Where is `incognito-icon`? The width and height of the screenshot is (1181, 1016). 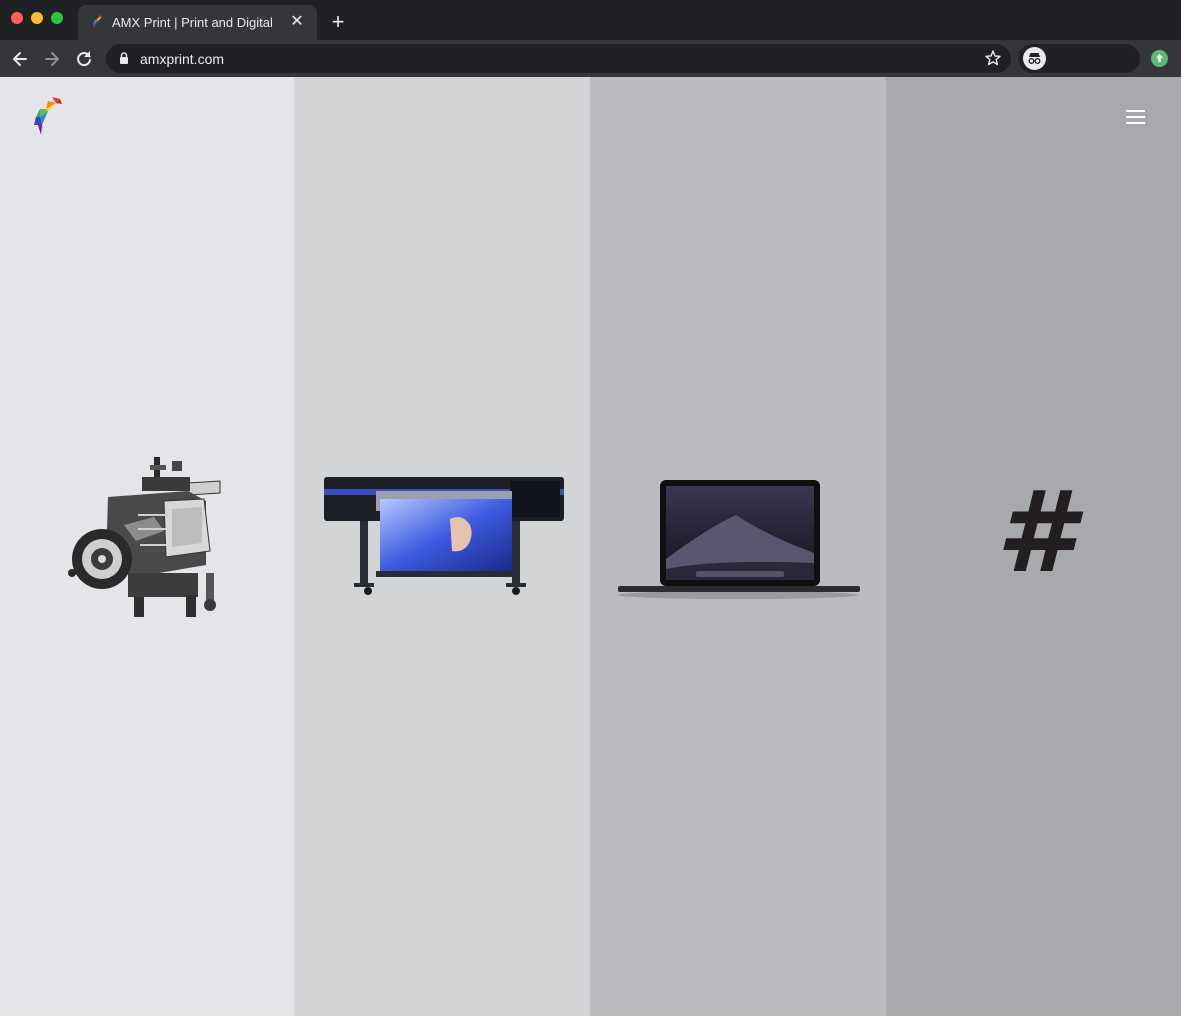 incognito-icon is located at coordinates (1034, 58).